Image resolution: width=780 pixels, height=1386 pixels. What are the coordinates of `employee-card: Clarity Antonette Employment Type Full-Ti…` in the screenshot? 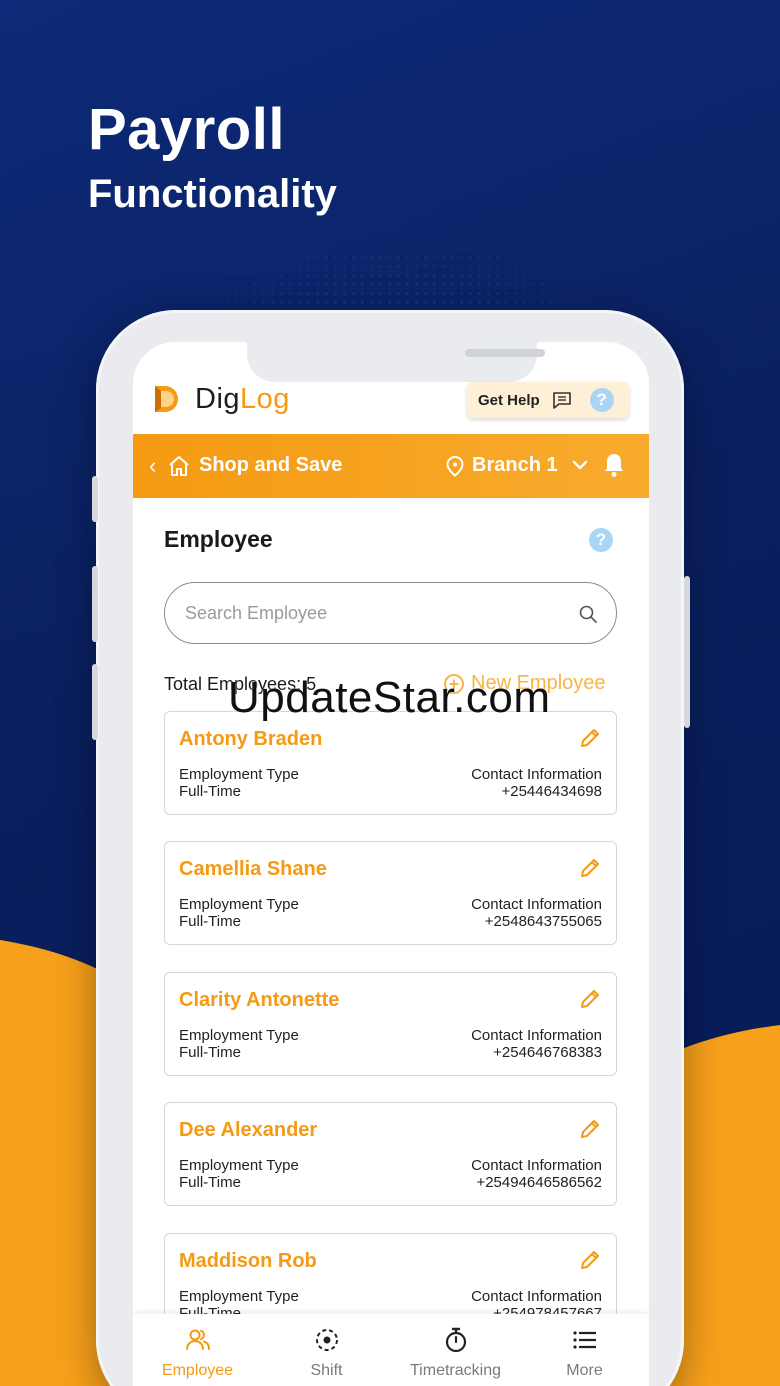 It's located at (390, 1024).